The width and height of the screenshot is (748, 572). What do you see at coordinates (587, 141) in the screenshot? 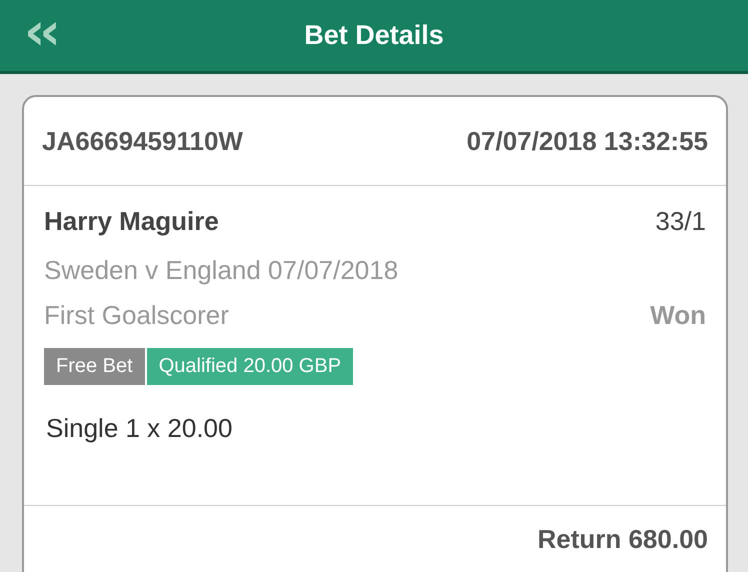
I see `bet-datetime: 07/07/2018 13:32:55` at bounding box center [587, 141].